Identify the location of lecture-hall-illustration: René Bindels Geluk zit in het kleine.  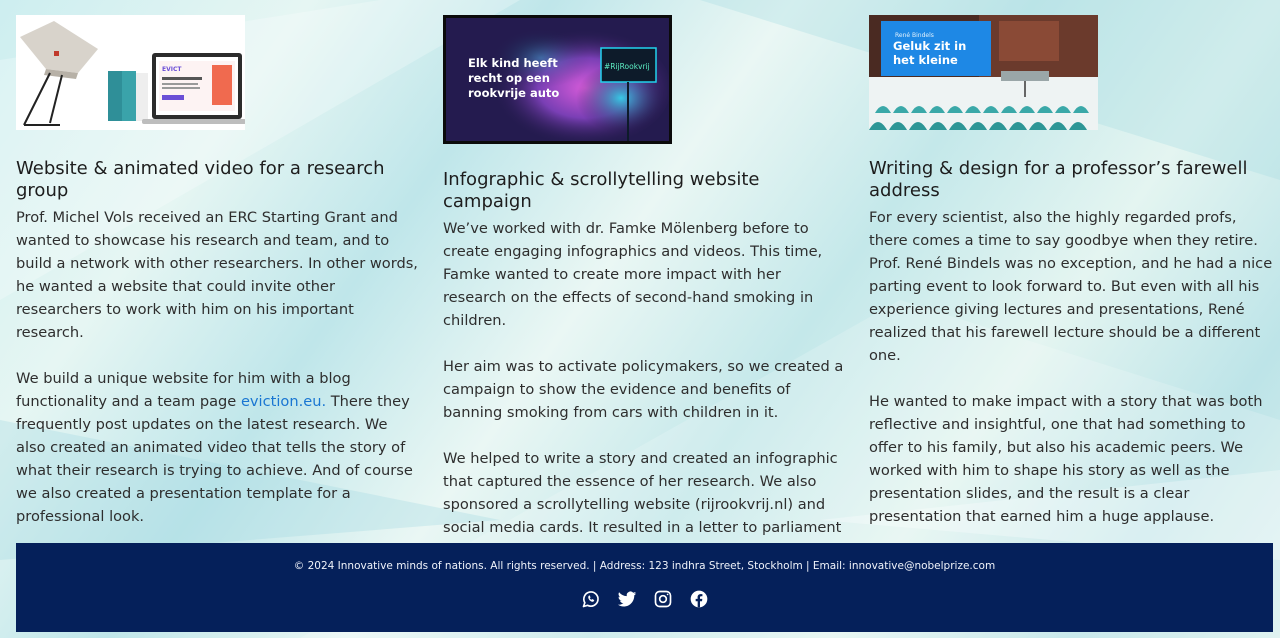
(983, 72).